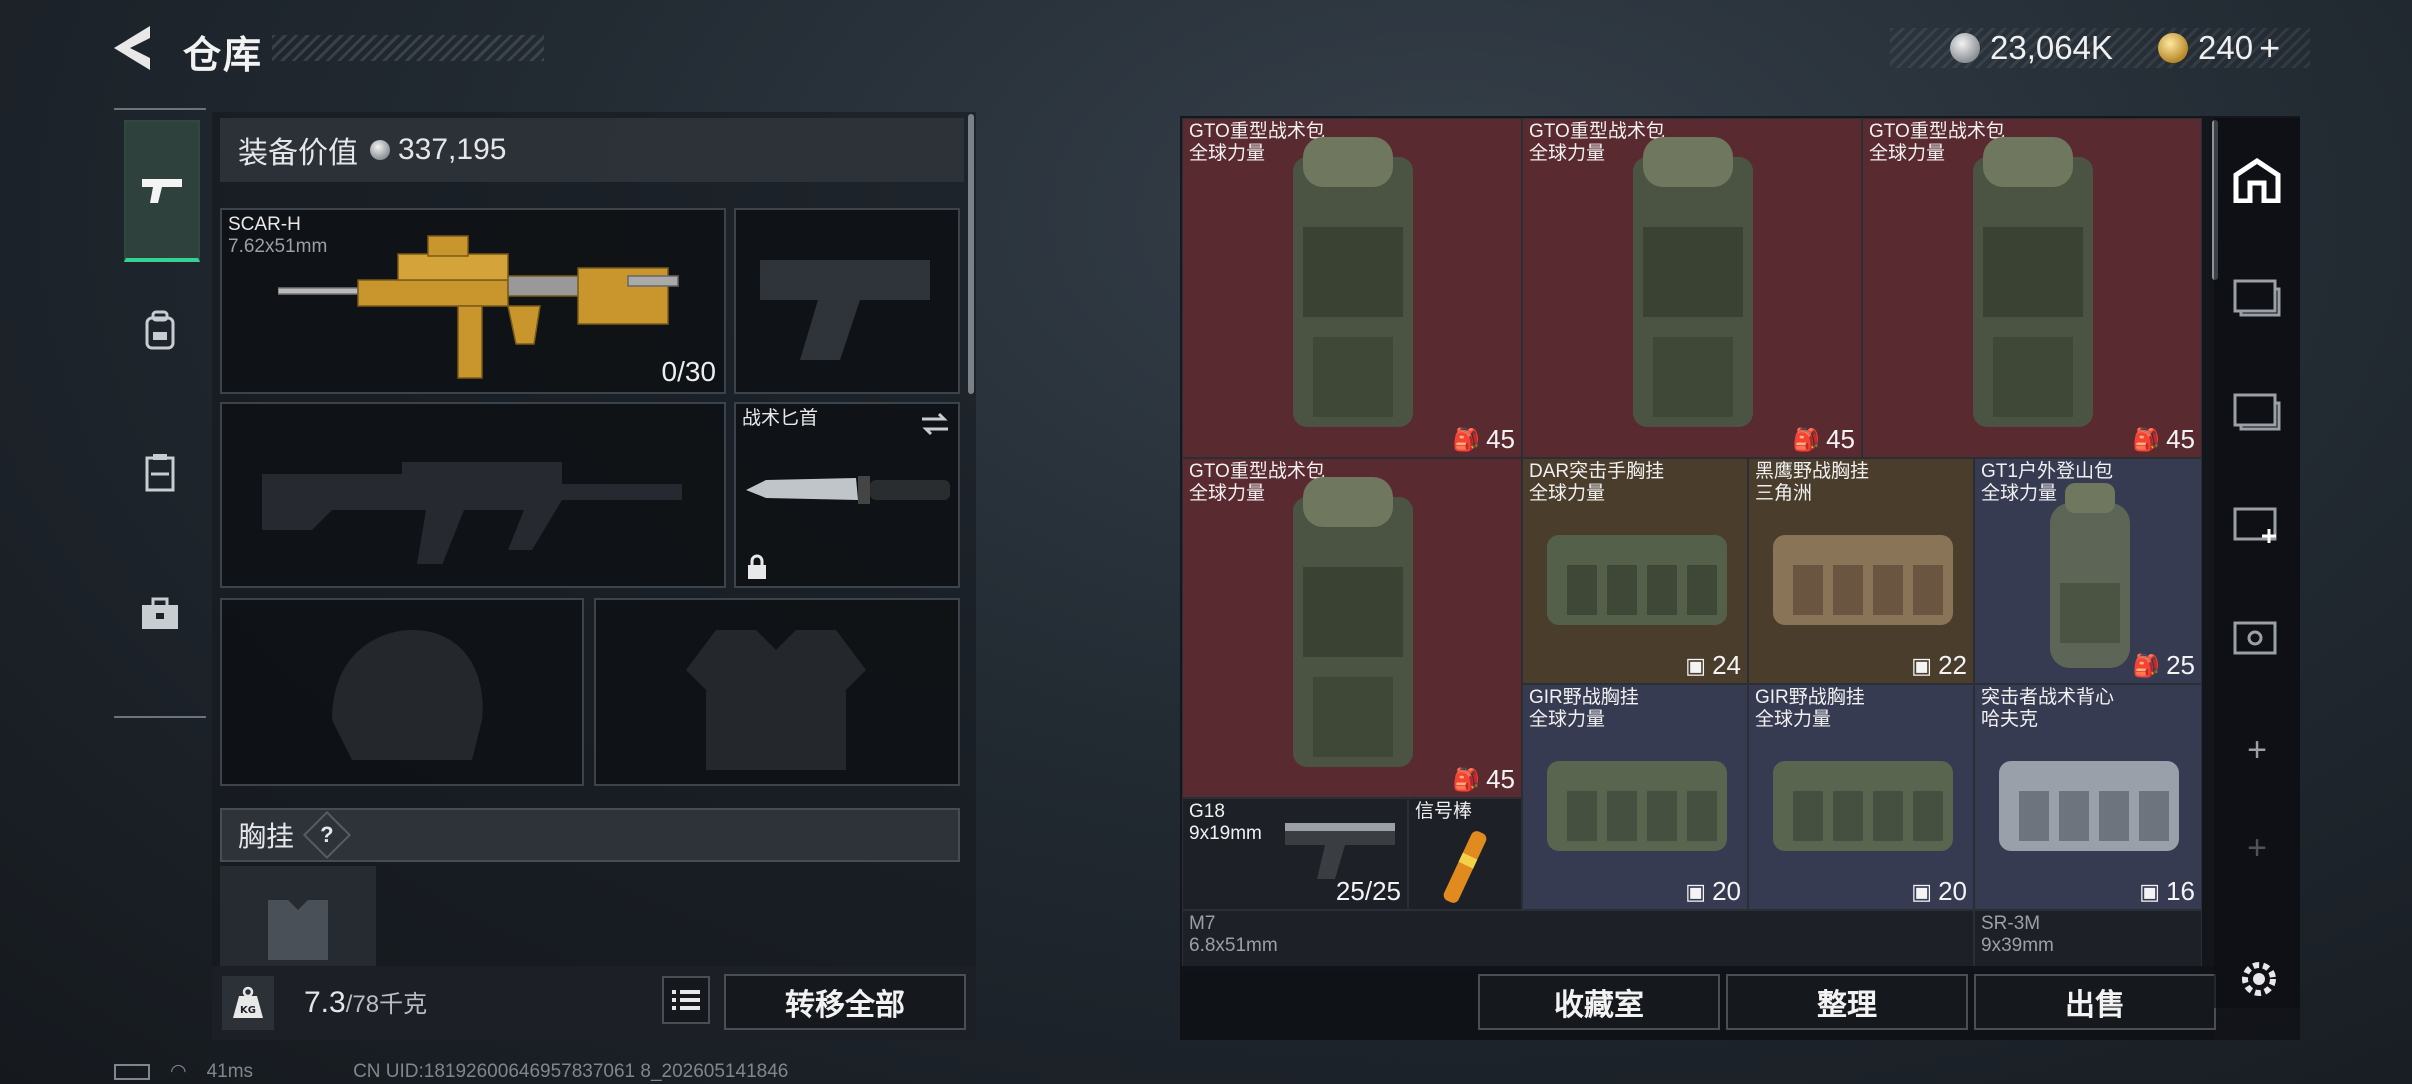 The height and width of the screenshot is (1084, 2412). Describe the element at coordinates (592, 150) in the screenshot. I see `equipment-value-bar: 装备价值 337,195` at that location.